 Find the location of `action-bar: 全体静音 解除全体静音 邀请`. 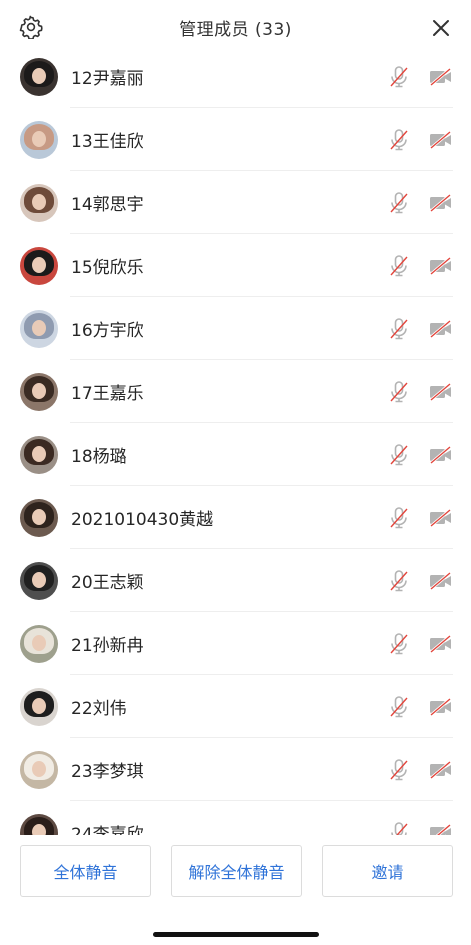

action-bar: 全体静音 解除全体静音 邀请 is located at coordinates (235, 890).